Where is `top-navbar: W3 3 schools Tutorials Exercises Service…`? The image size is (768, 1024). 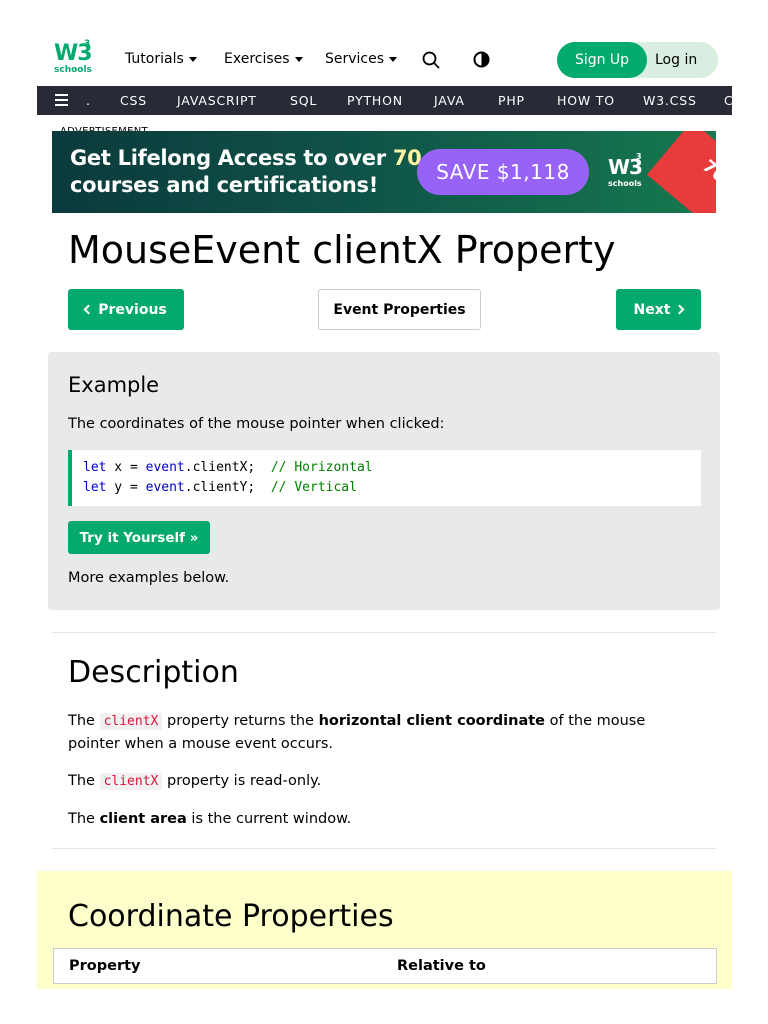
top-navbar: W3 3 schools Tutorials Exercises Service… is located at coordinates (384, 60).